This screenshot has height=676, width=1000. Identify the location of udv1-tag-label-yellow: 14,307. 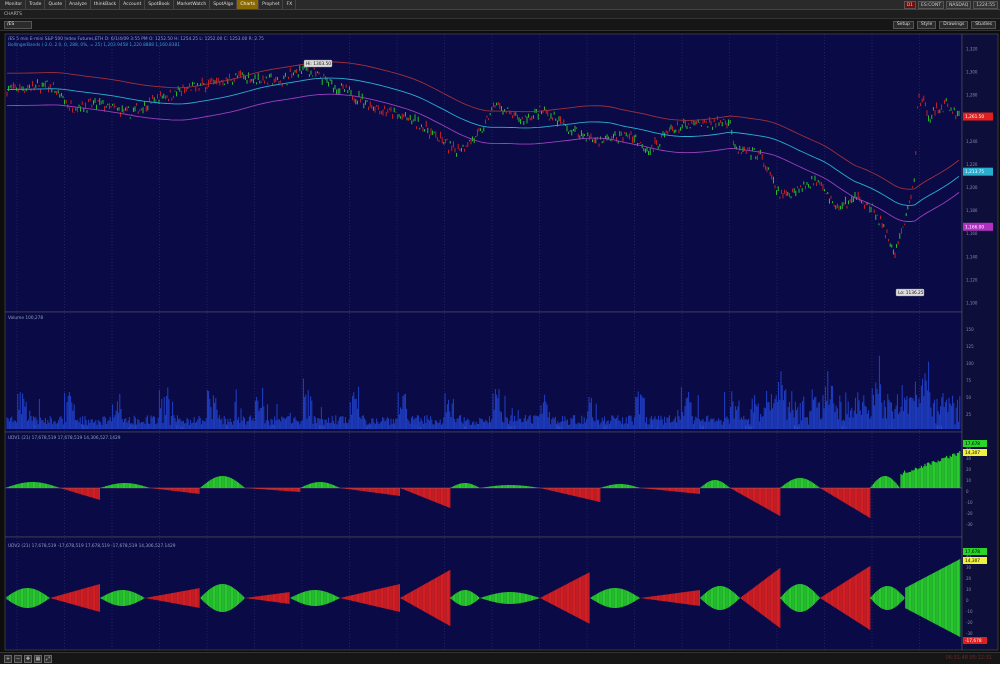
(972, 453).